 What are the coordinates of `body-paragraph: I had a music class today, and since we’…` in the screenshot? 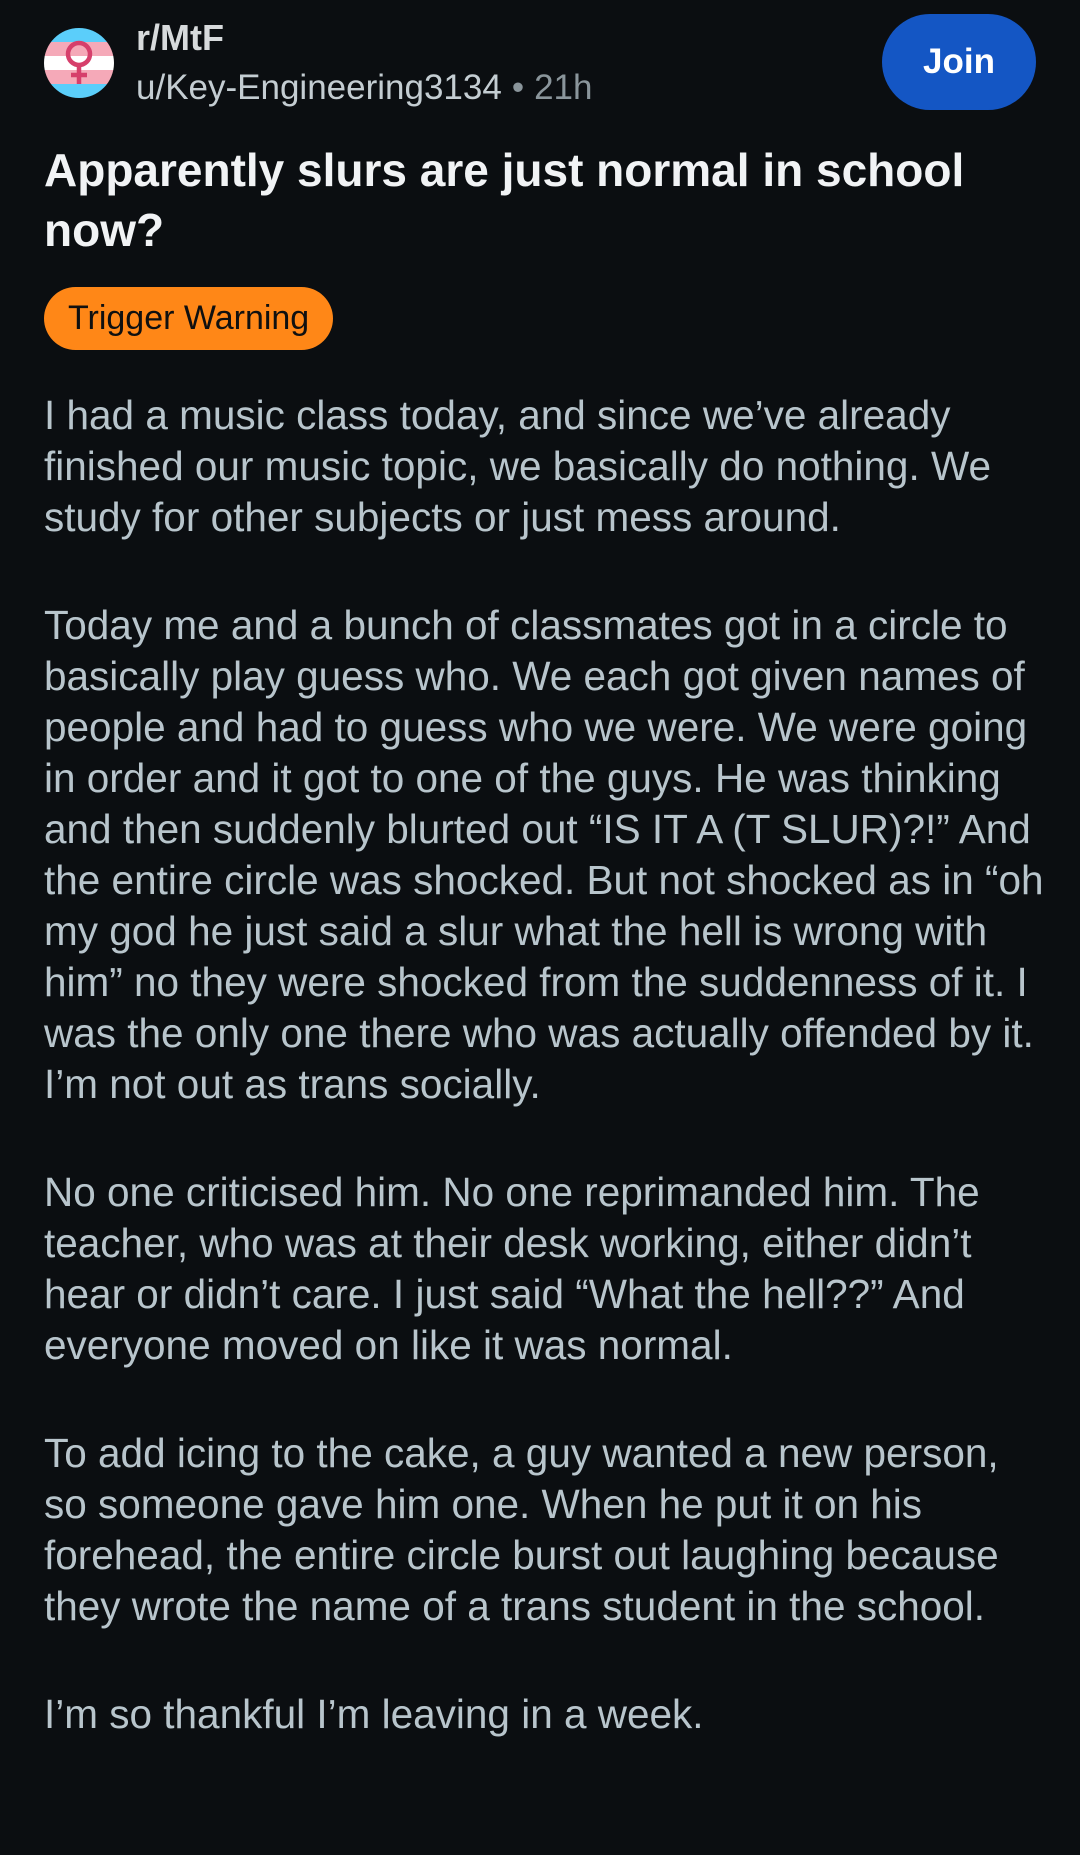 It's located at (517, 466).